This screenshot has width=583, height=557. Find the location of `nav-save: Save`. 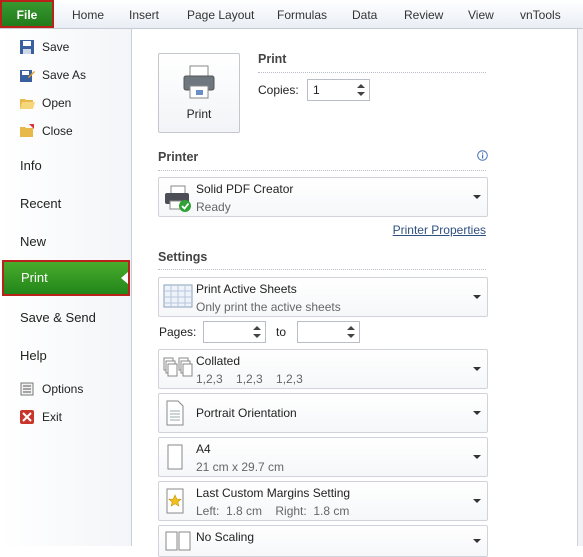

nav-save: Save is located at coordinates (65, 47).